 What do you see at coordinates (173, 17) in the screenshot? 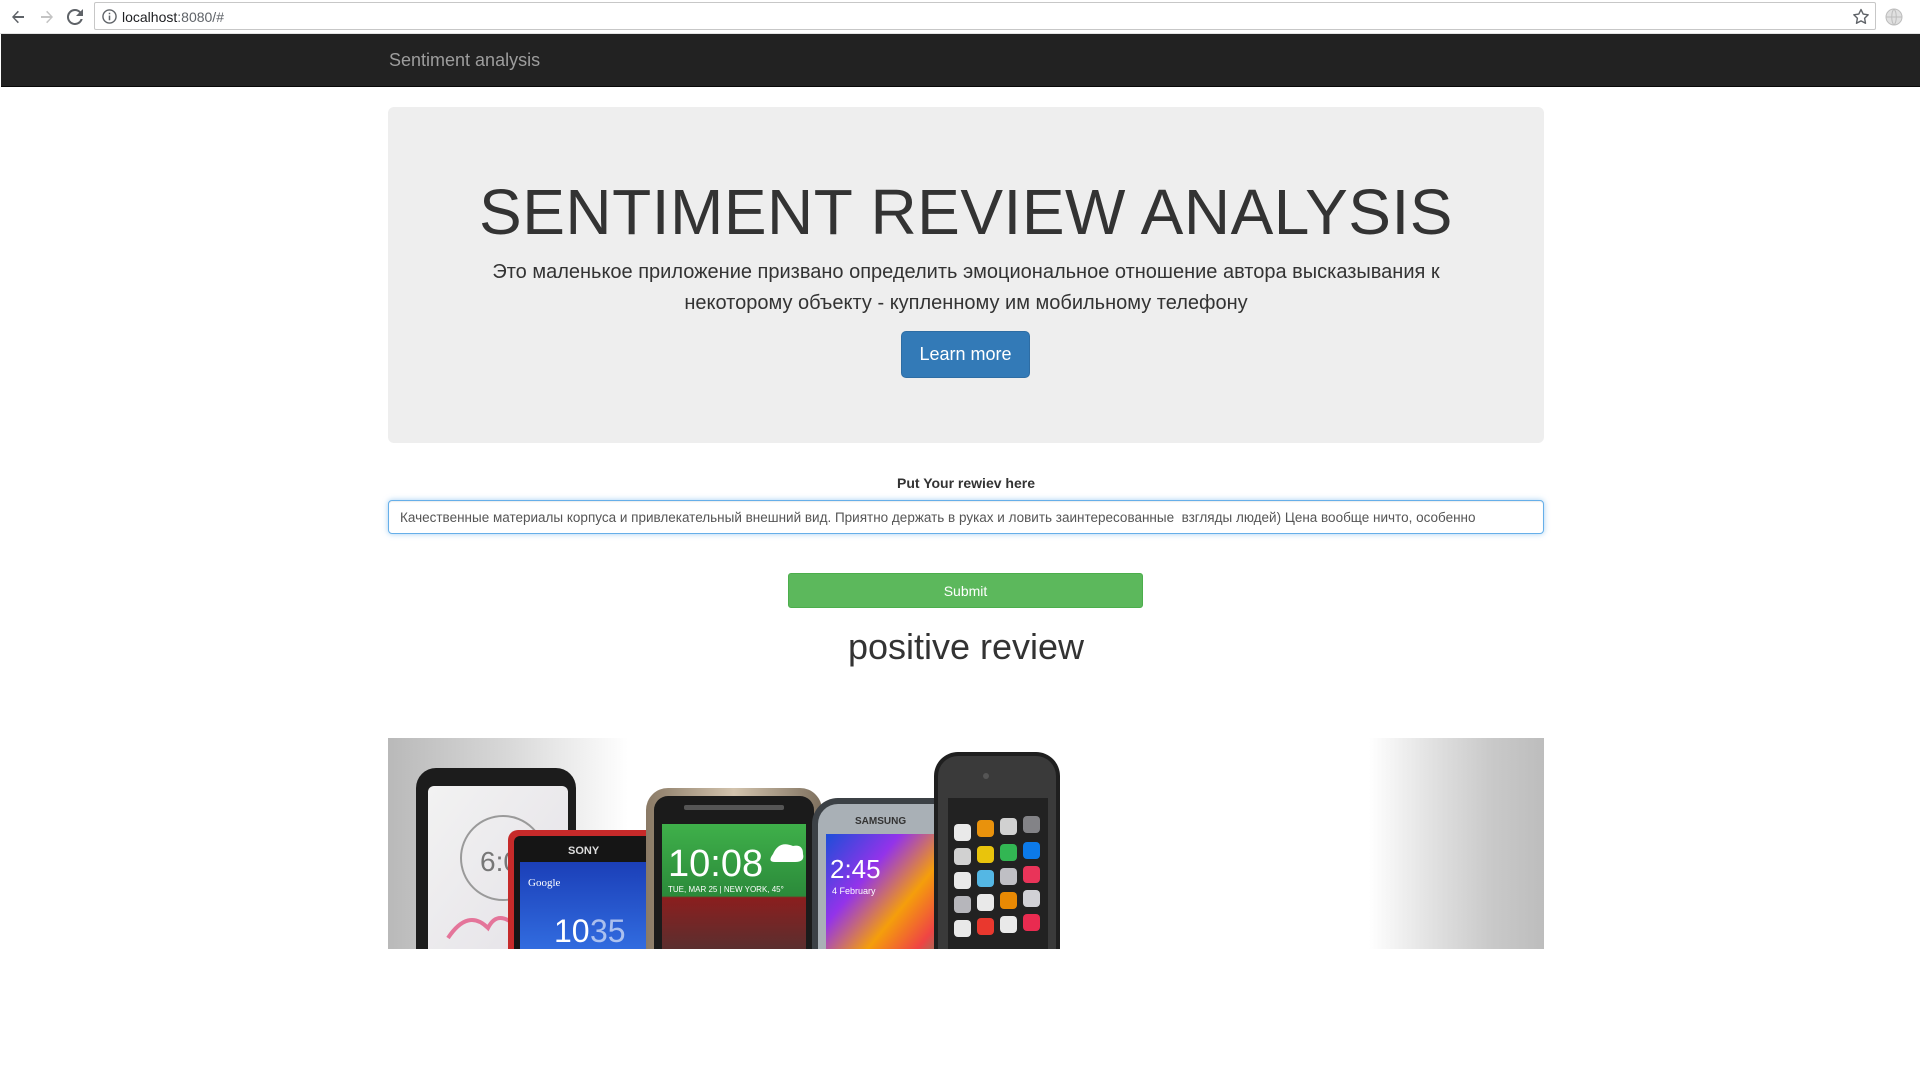
I see `url-text: localhost:8080/#` at bounding box center [173, 17].